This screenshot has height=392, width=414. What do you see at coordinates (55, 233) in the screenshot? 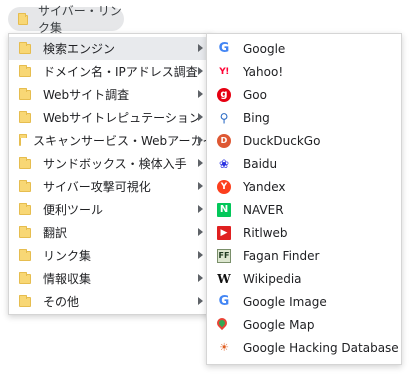
I see `menu-item-label: 翻訳` at bounding box center [55, 233].